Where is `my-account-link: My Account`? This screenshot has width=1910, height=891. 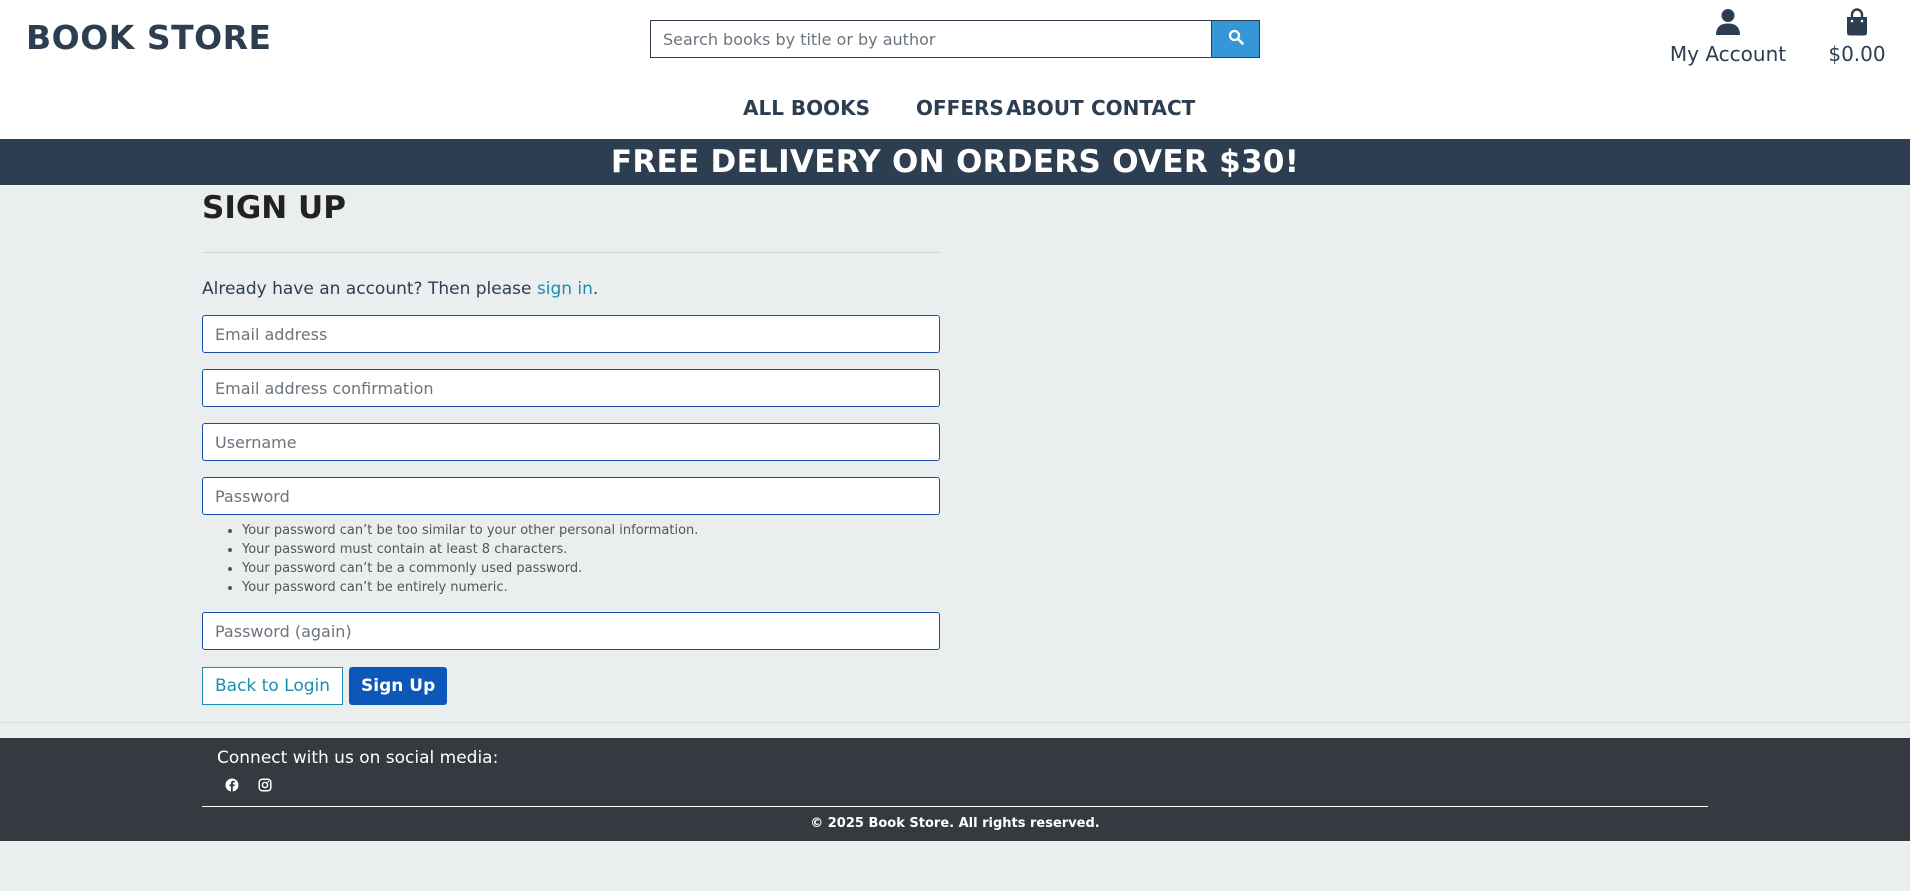
my-account-link: My Account is located at coordinates (1728, 38).